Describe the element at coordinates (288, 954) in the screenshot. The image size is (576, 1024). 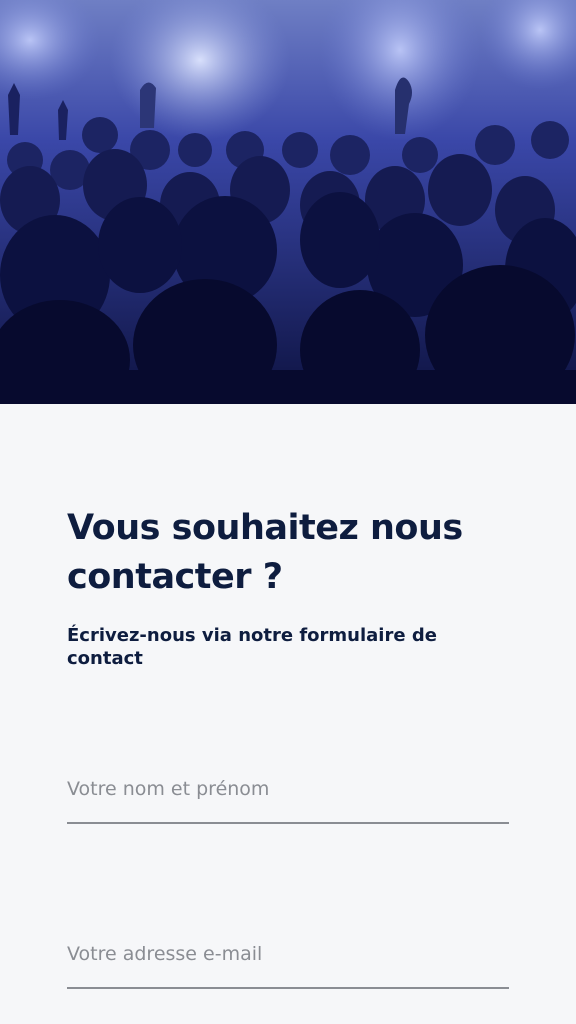
I see `email-input` at that location.